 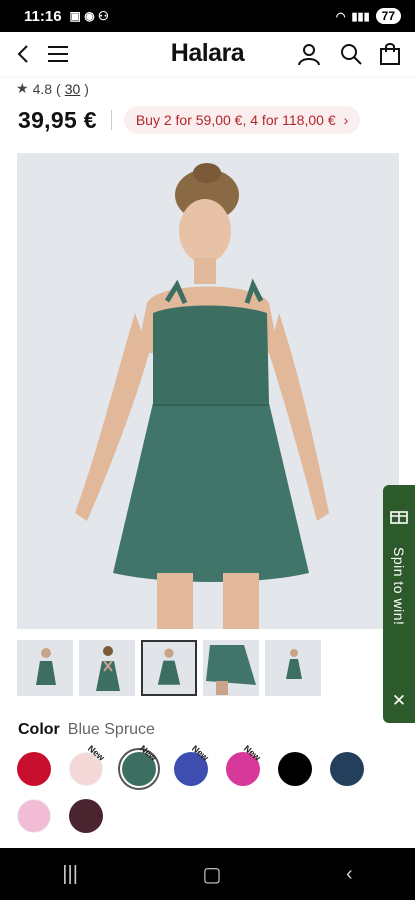 I want to click on chevron-right-icon: ›, so click(x=346, y=120).